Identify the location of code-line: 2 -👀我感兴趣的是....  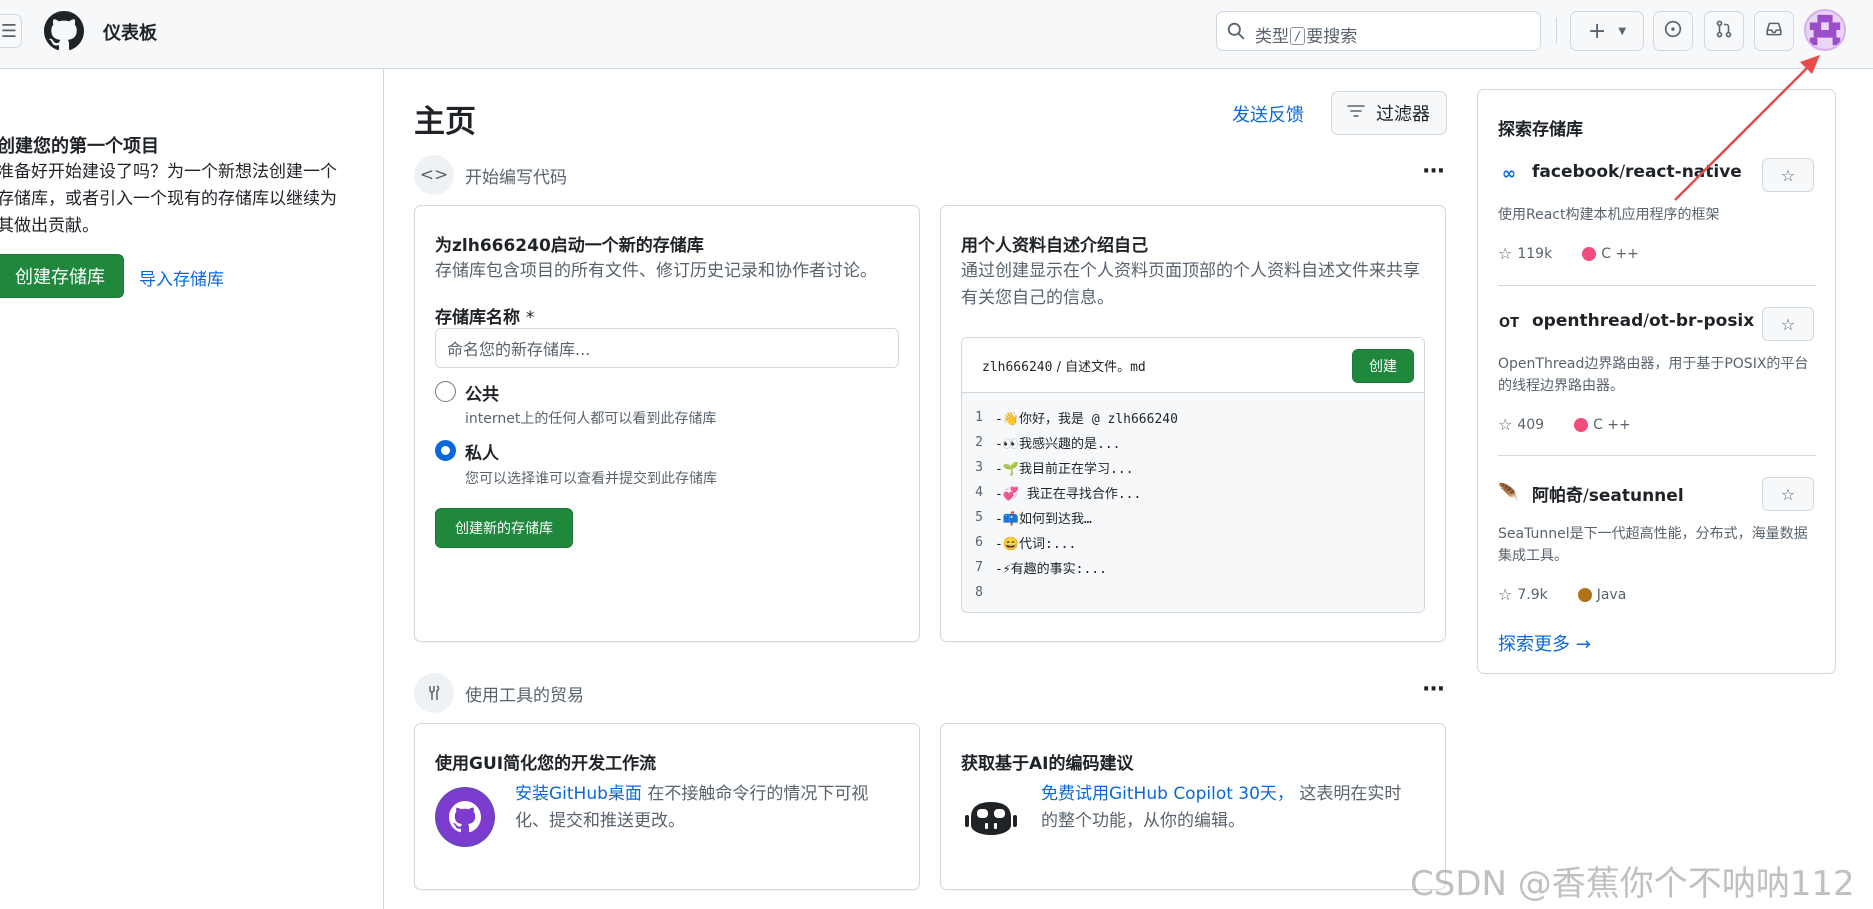
(1048, 443).